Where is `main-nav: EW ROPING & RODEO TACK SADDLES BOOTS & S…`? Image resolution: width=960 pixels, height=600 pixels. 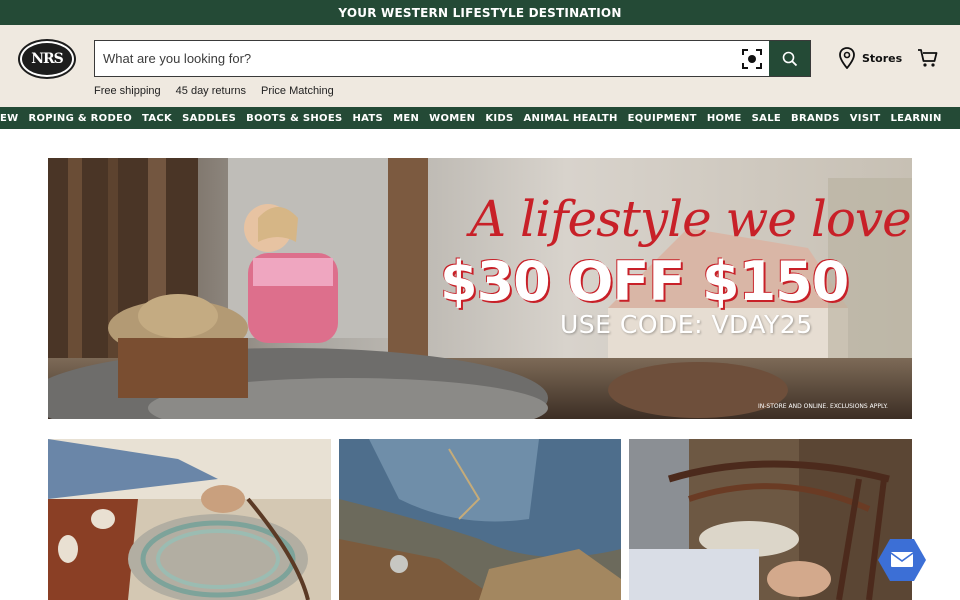
main-nav: EW ROPING & RODEO TACK SADDLES BOOTS & S… is located at coordinates (480, 118).